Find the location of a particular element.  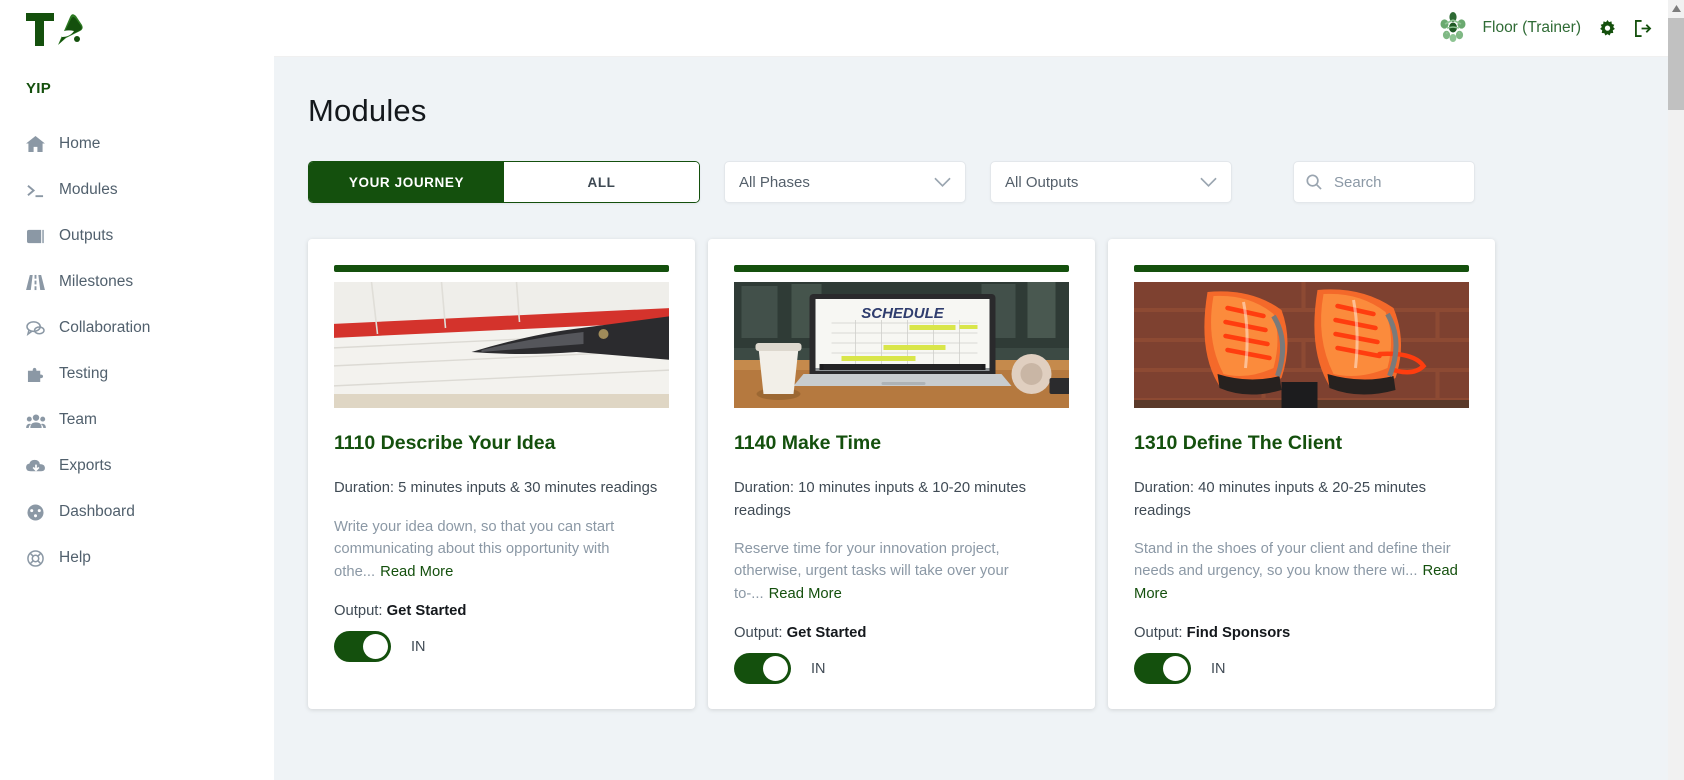

card-title: 1140 Make Time is located at coordinates (808, 443).